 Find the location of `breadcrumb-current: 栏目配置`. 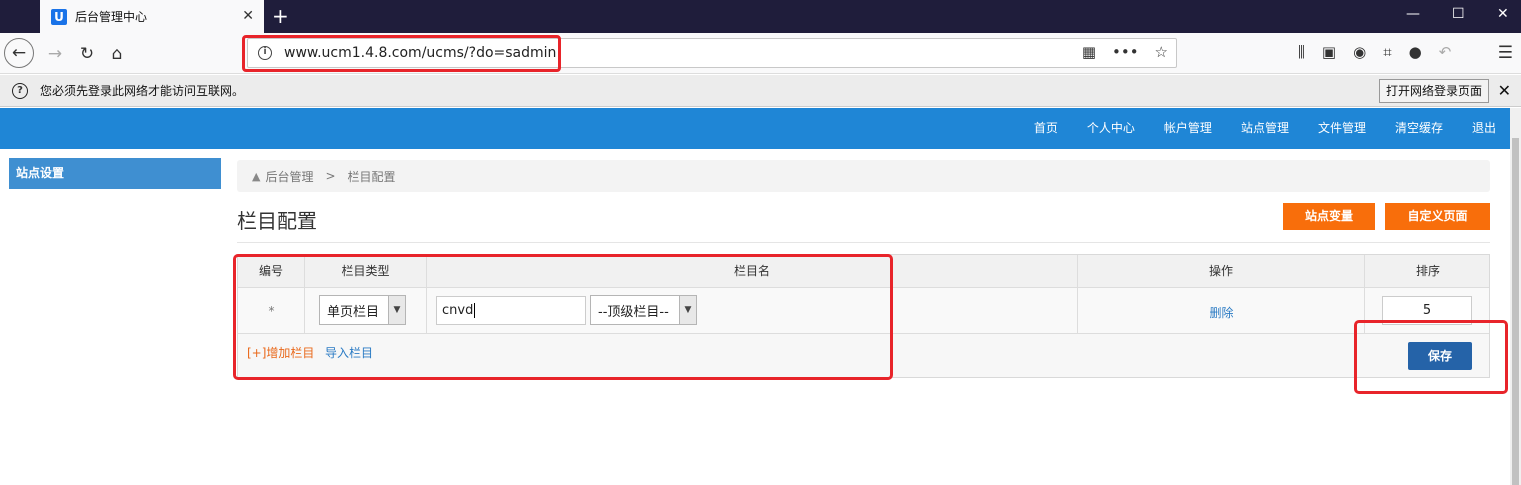

breadcrumb-current: 栏目配置 is located at coordinates (371, 176).